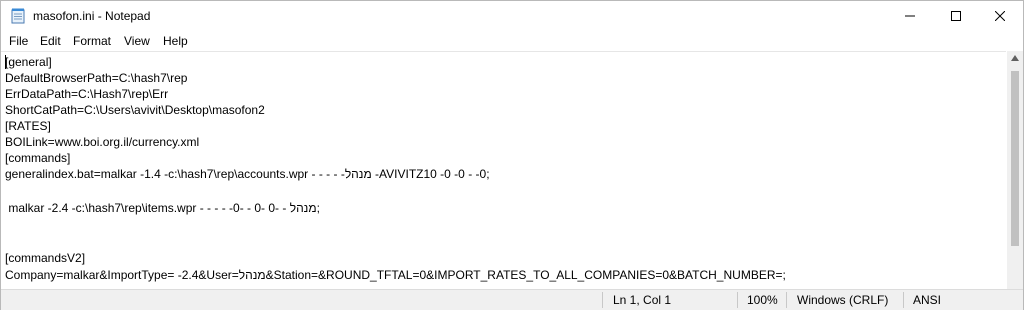 The width and height of the screenshot is (1024, 310). I want to click on menu-edit: Edit, so click(50, 41).